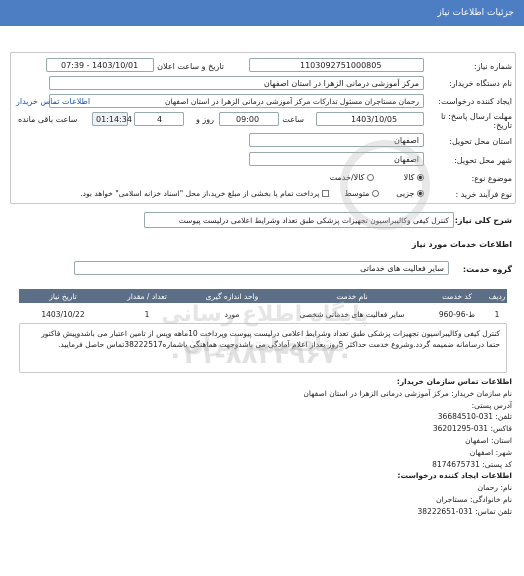 This screenshot has width=524, height=576. What do you see at coordinates (260, 355) in the screenshot?
I see `watermark-phone: ۰۲۱-۸۸۳۴۹۶۷۰` at bounding box center [260, 355].